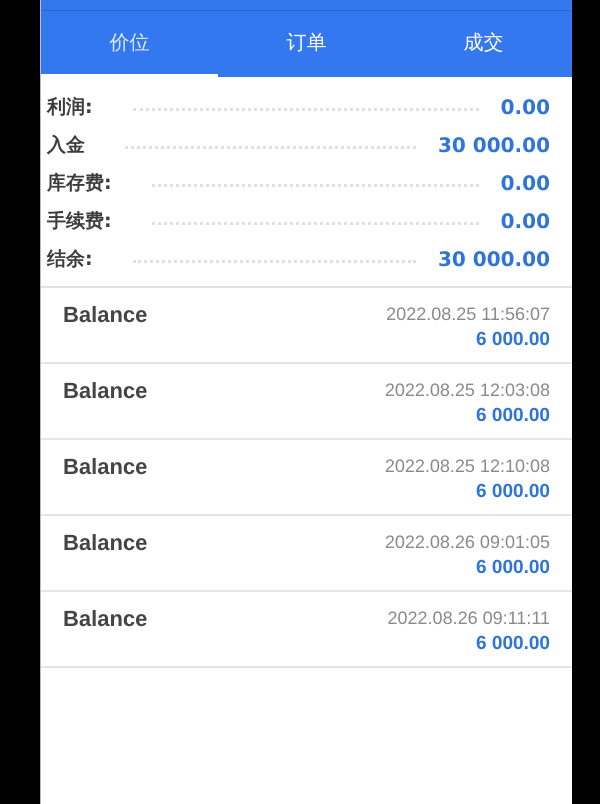  I want to click on summary-label: 结余:, so click(70, 259).